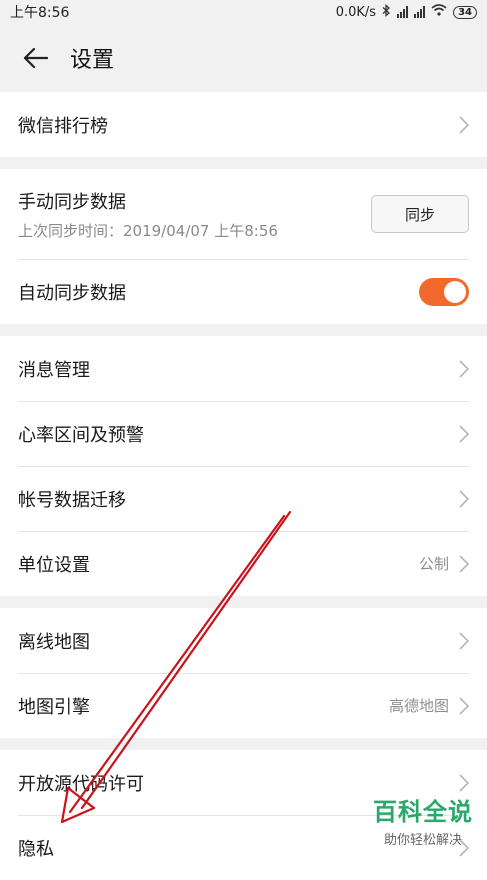  What do you see at coordinates (423, 812) in the screenshot?
I see `watermark-title: 百科全说` at bounding box center [423, 812].